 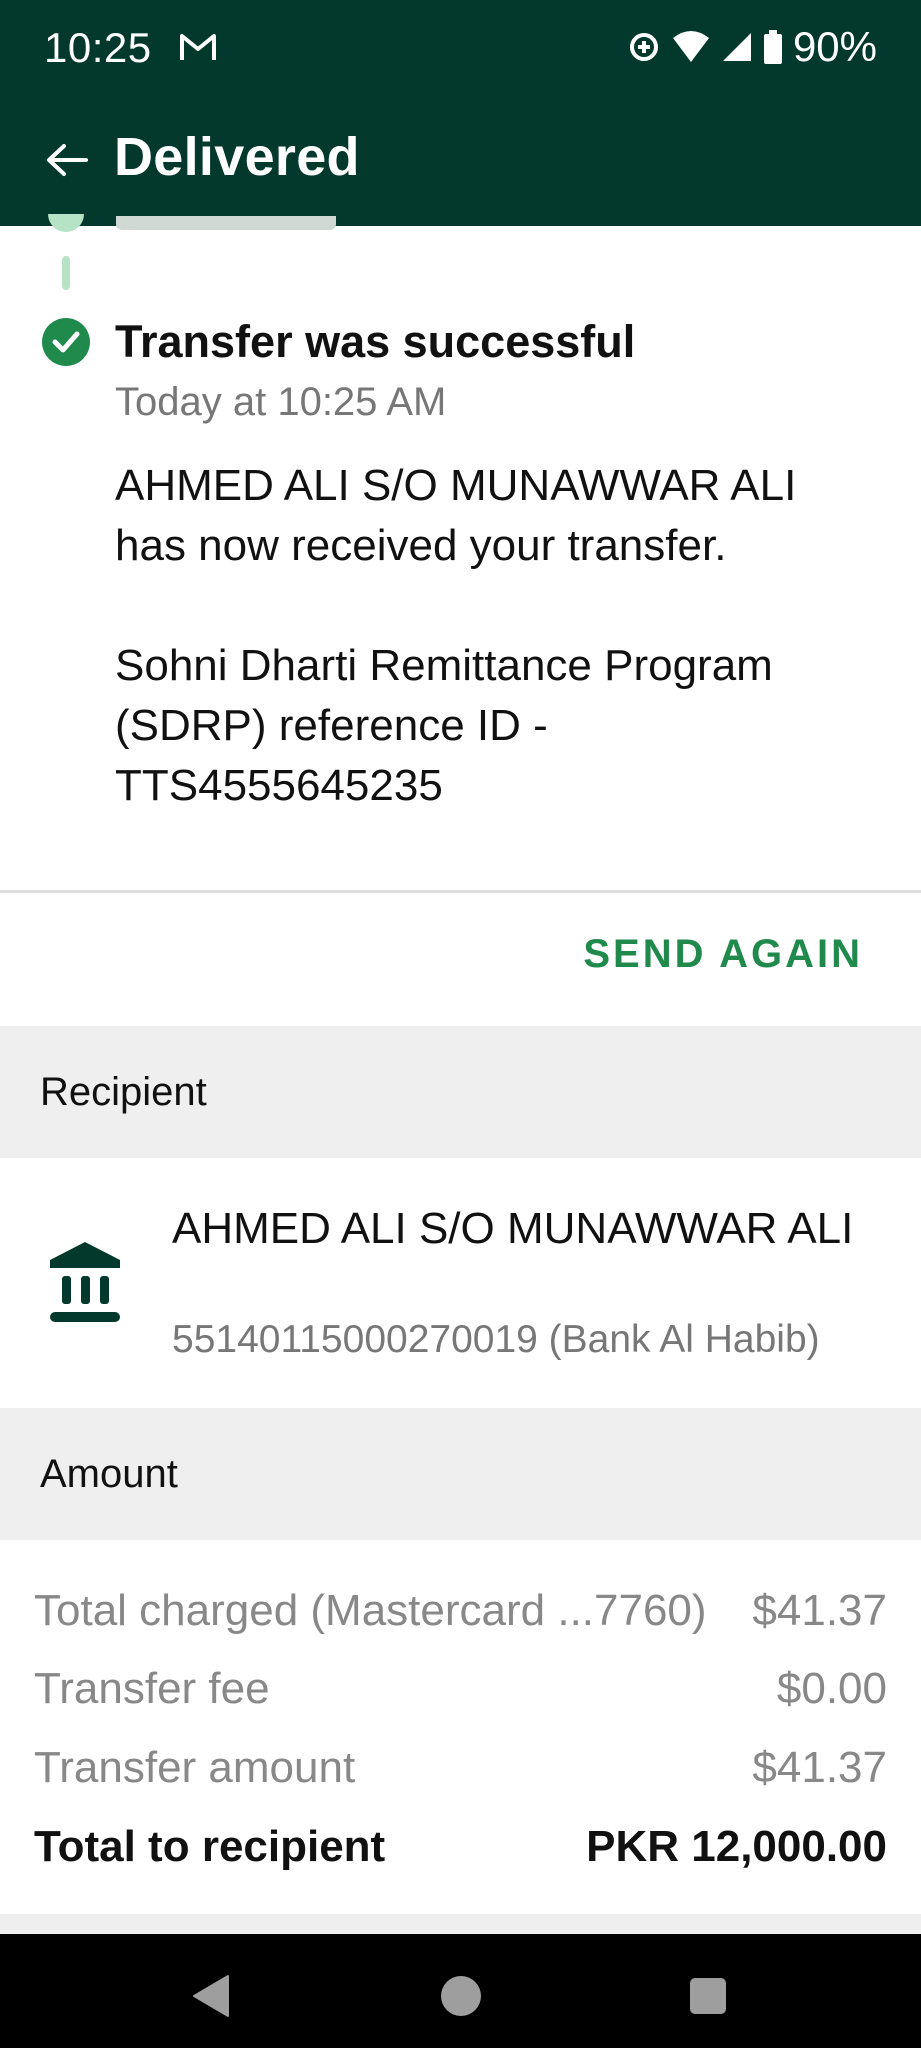 What do you see at coordinates (460, 1474) in the screenshot?
I see `amount-section-header: Amount` at bounding box center [460, 1474].